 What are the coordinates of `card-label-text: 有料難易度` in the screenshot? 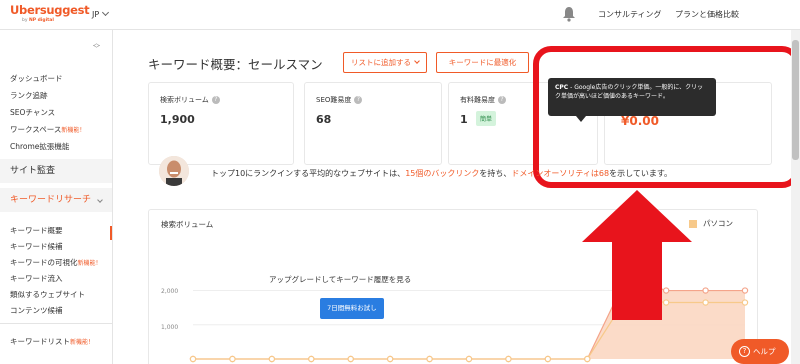 It's located at (477, 100).